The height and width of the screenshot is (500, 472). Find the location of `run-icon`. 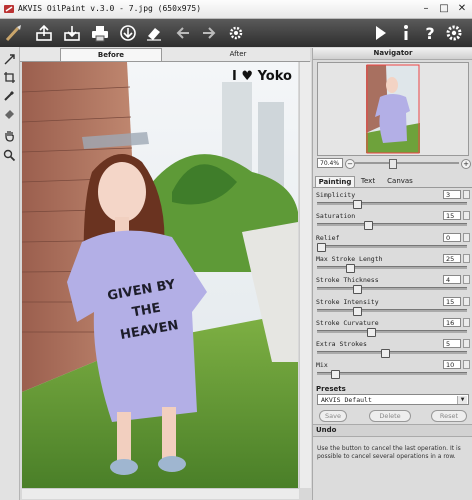

run-icon is located at coordinates (380, 33).